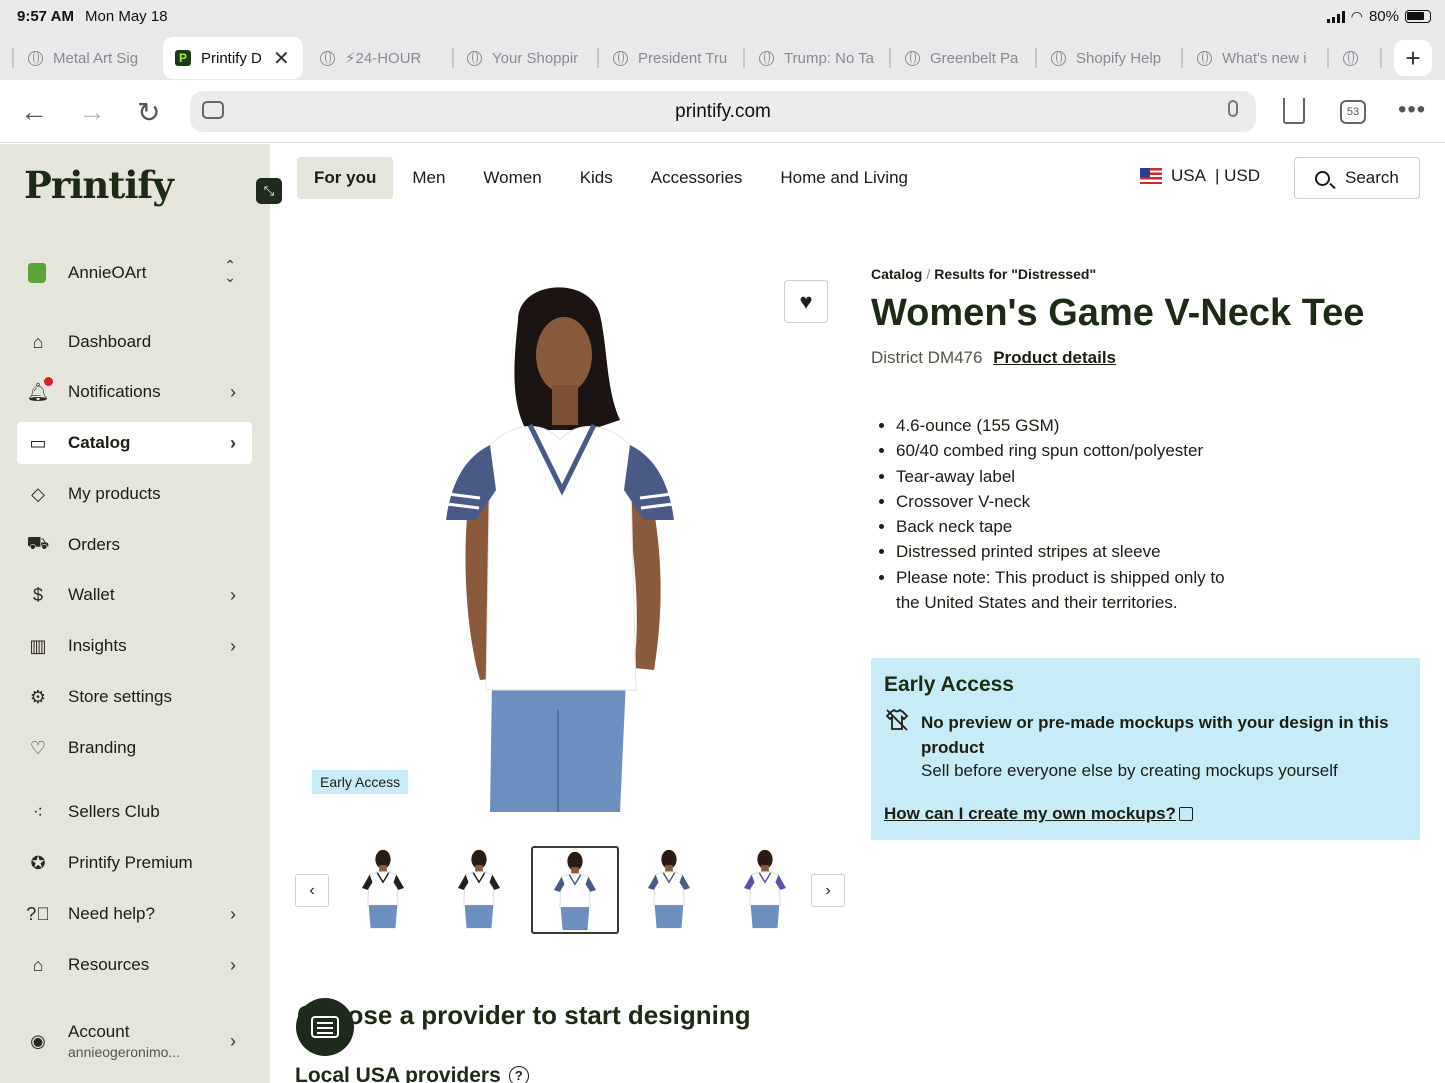 Image resolution: width=1445 pixels, height=1083 pixels. What do you see at coordinates (526, 58) in the screenshot?
I see `browser-tab: Your Shoppir` at bounding box center [526, 58].